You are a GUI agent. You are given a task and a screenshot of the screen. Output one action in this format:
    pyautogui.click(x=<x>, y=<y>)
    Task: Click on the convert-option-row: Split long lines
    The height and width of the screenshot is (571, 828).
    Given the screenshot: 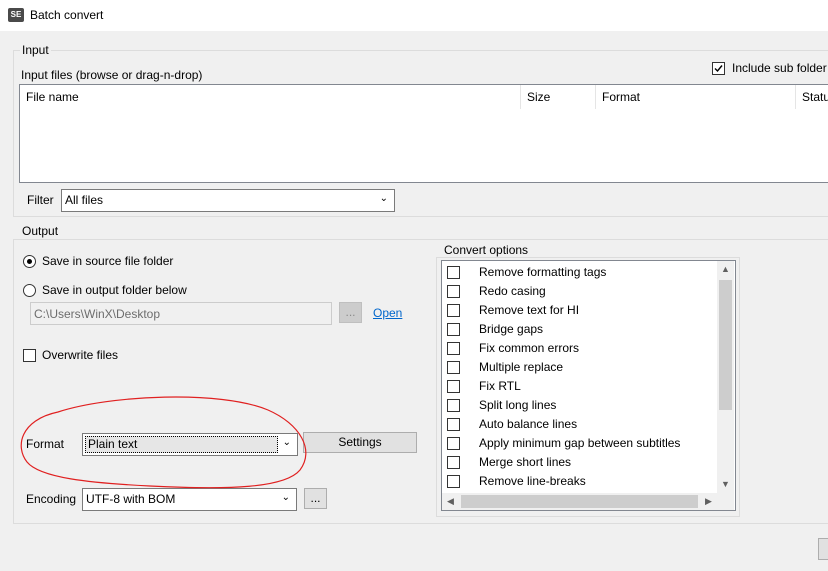 What is the action you would take?
    pyautogui.click(x=579, y=405)
    